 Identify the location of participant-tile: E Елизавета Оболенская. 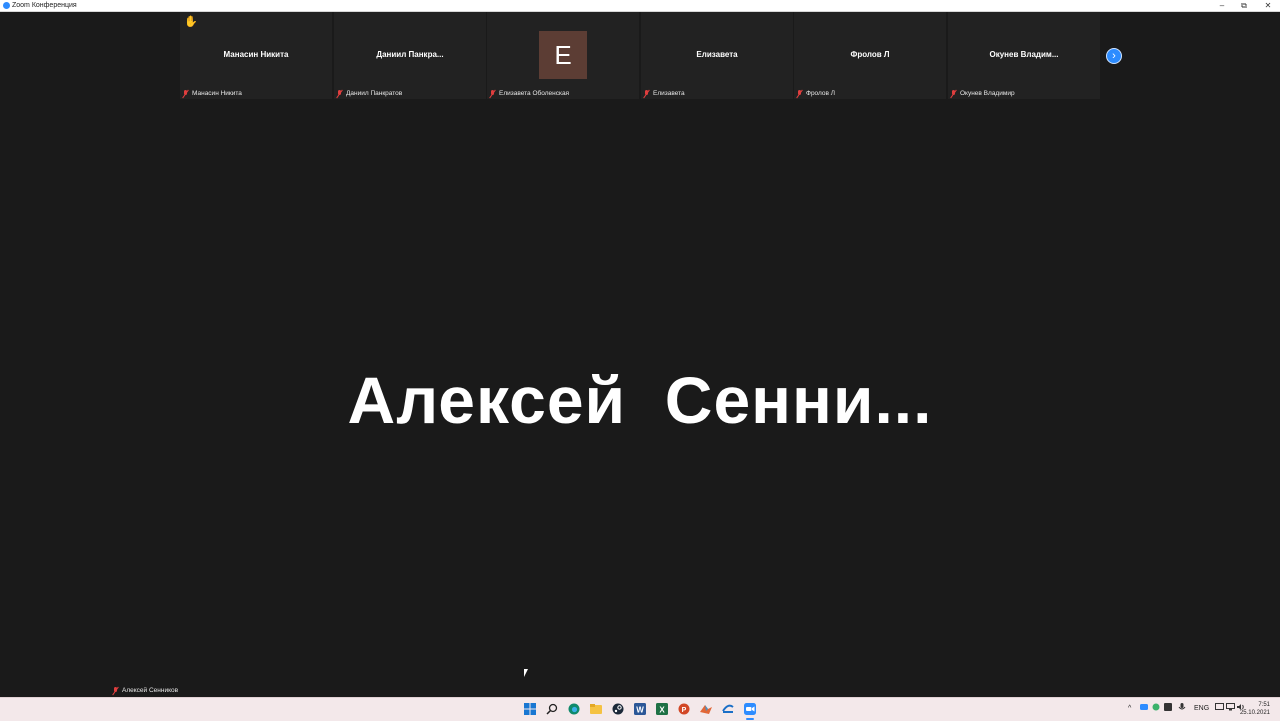
(563, 55).